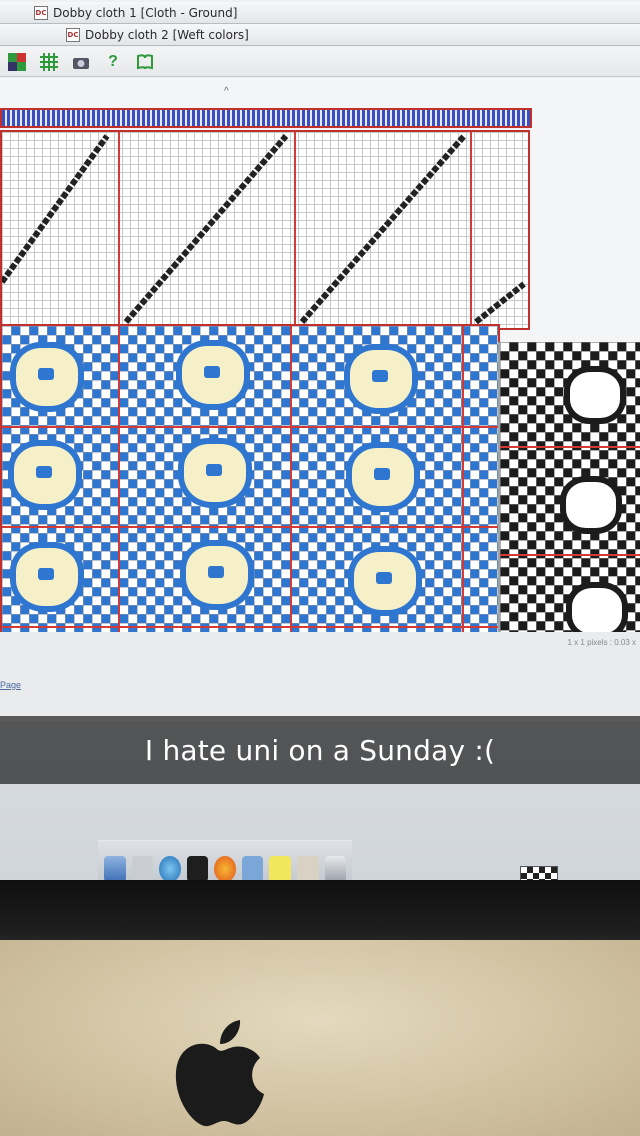 The height and width of the screenshot is (1136, 640). Describe the element at coordinates (219, 1073) in the screenshot. I see `apple-logo-icon` at that location.